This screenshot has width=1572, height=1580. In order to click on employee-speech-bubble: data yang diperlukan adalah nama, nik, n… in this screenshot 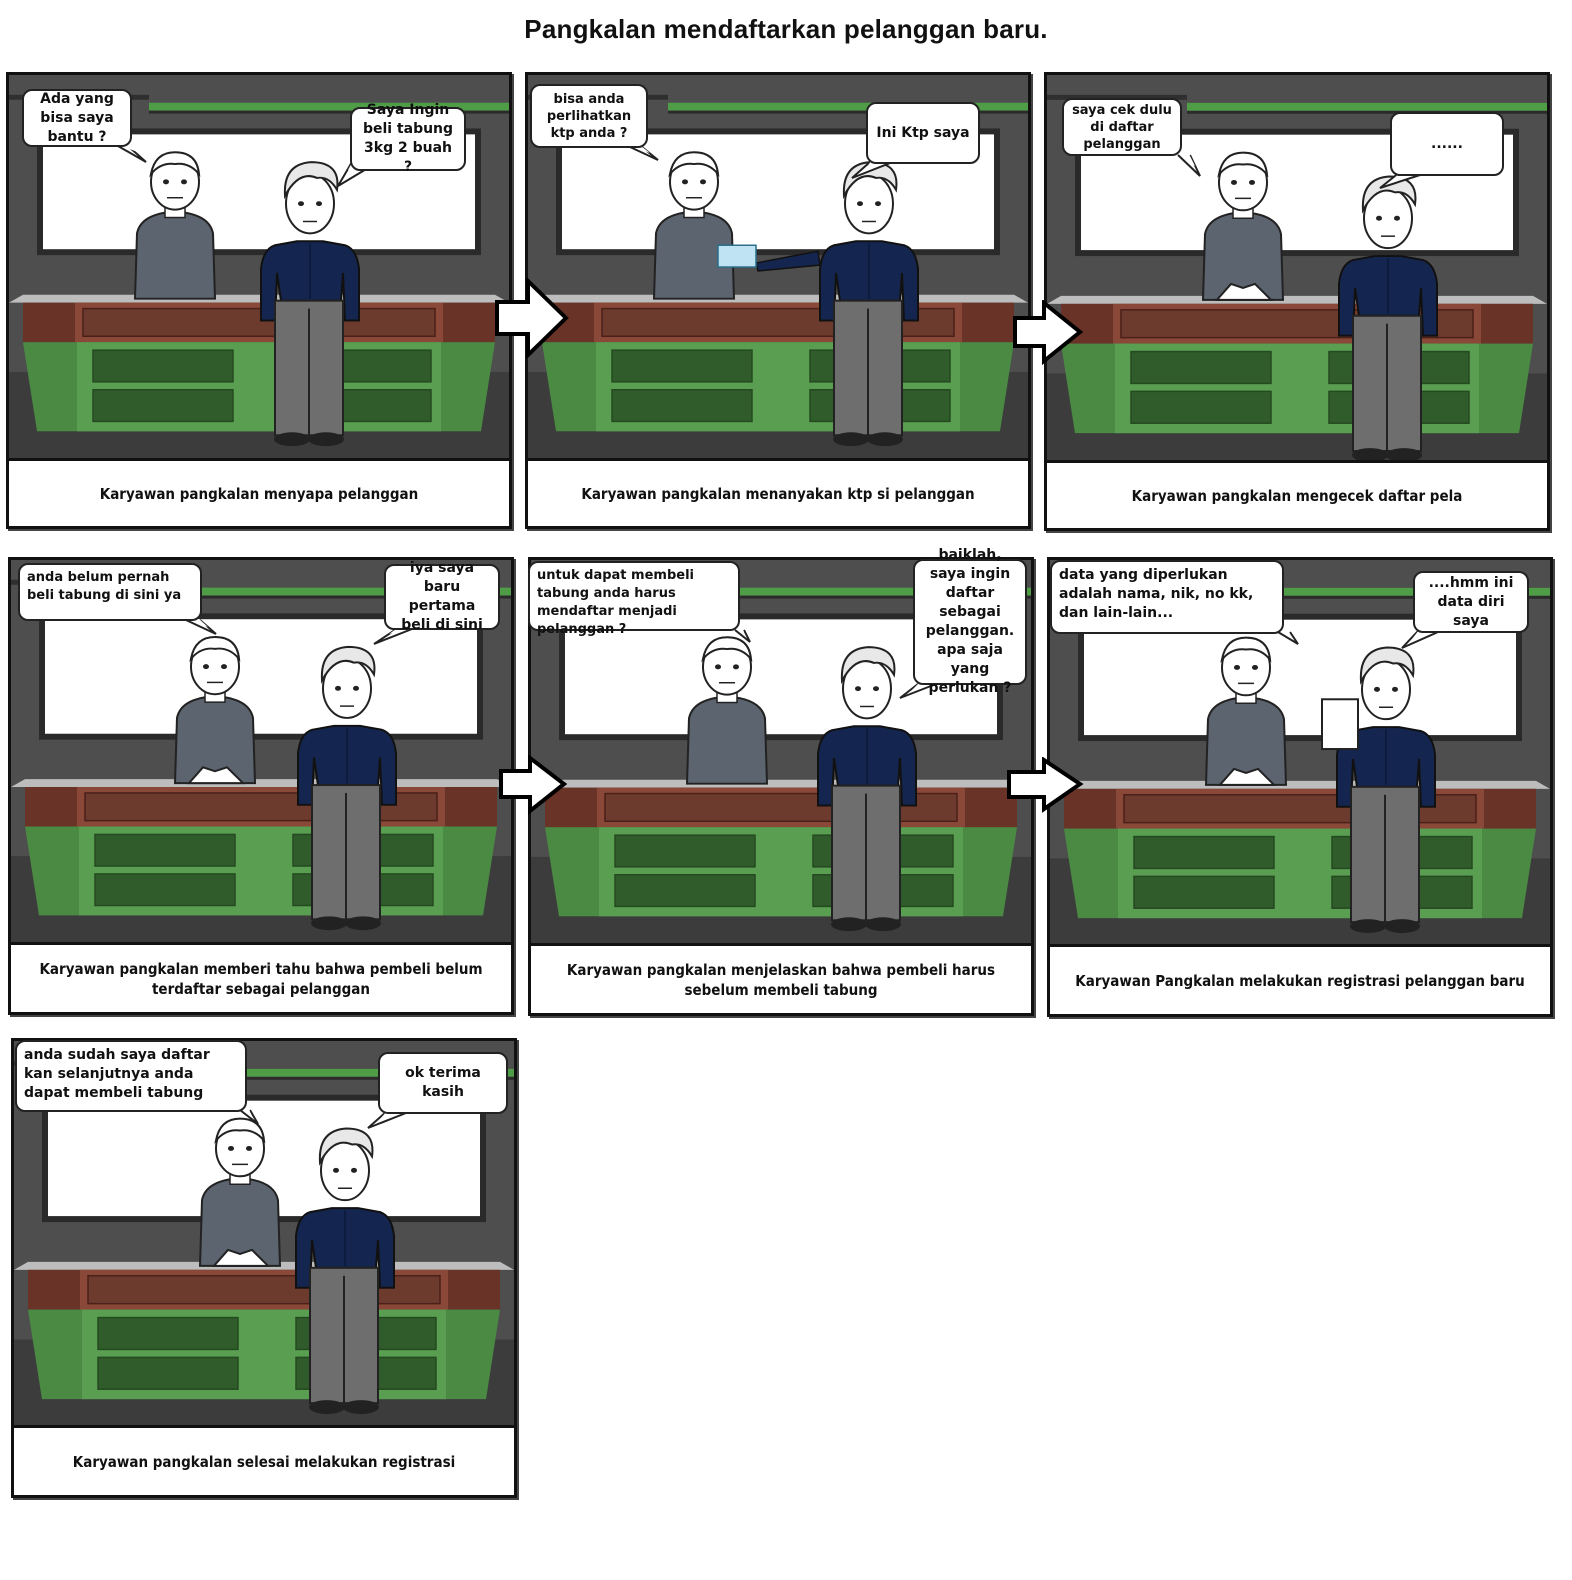, I will do `click(1167, 597)`.